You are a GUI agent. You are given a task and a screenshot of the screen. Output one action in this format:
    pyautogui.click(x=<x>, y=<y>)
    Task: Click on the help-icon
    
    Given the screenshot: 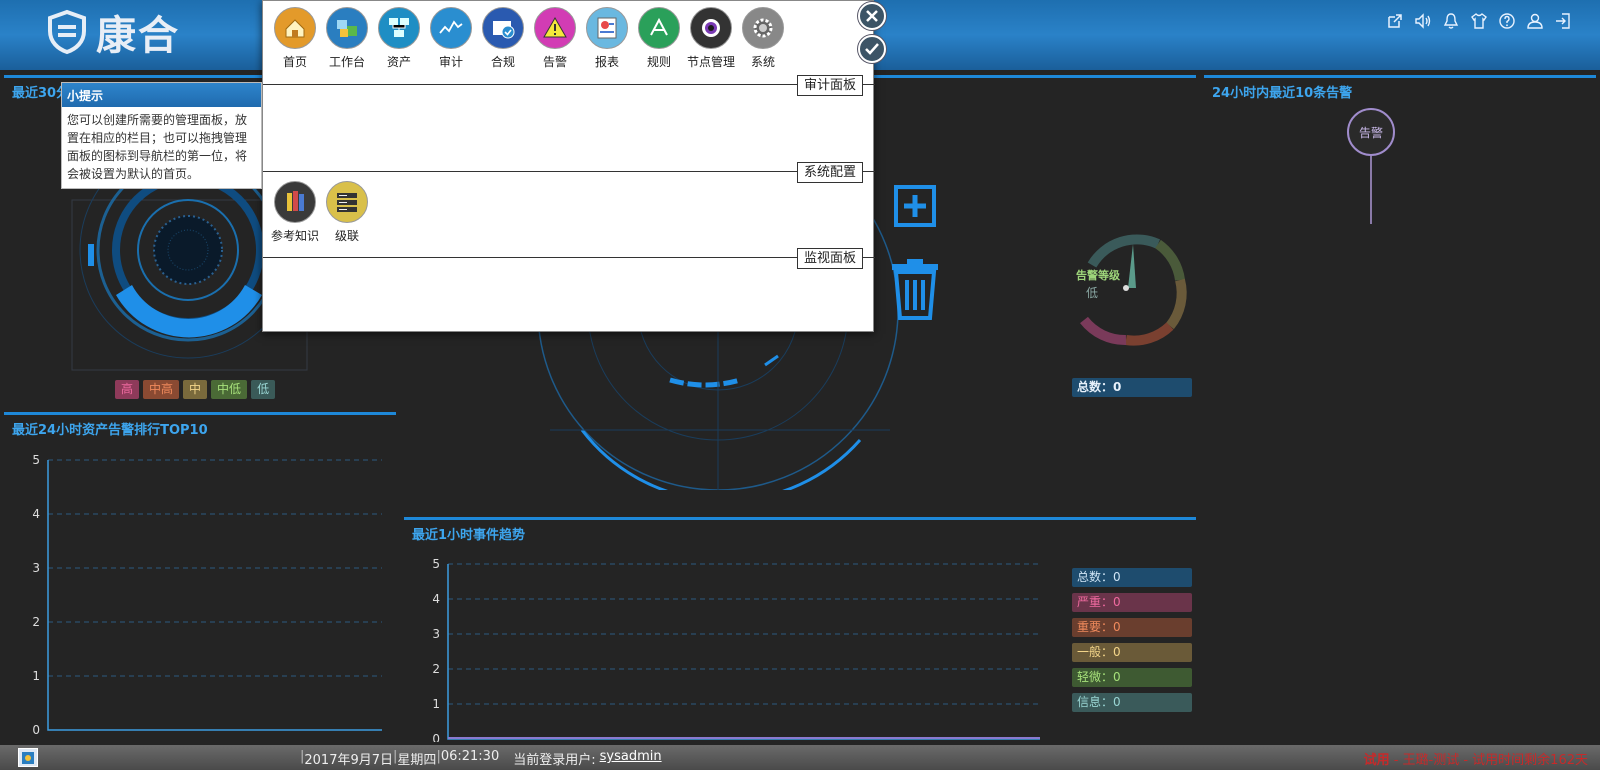 What is the action you would take?
    pyautogui.click(x=1507, y=21)
    